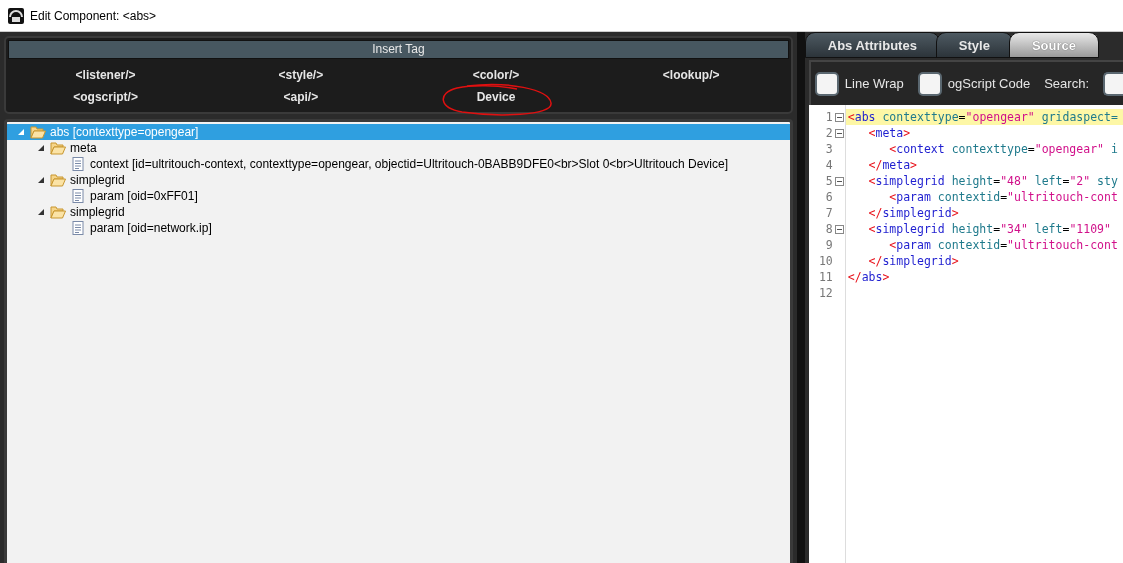  Describe the element at coordinates (829, 149) in the screenshot. I see `line-number: 3` at that location.